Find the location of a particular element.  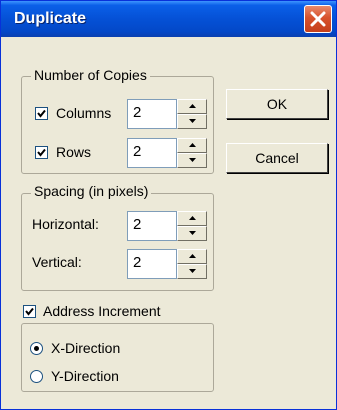

horizontal-increment-button is located at coordinates (192, 218).